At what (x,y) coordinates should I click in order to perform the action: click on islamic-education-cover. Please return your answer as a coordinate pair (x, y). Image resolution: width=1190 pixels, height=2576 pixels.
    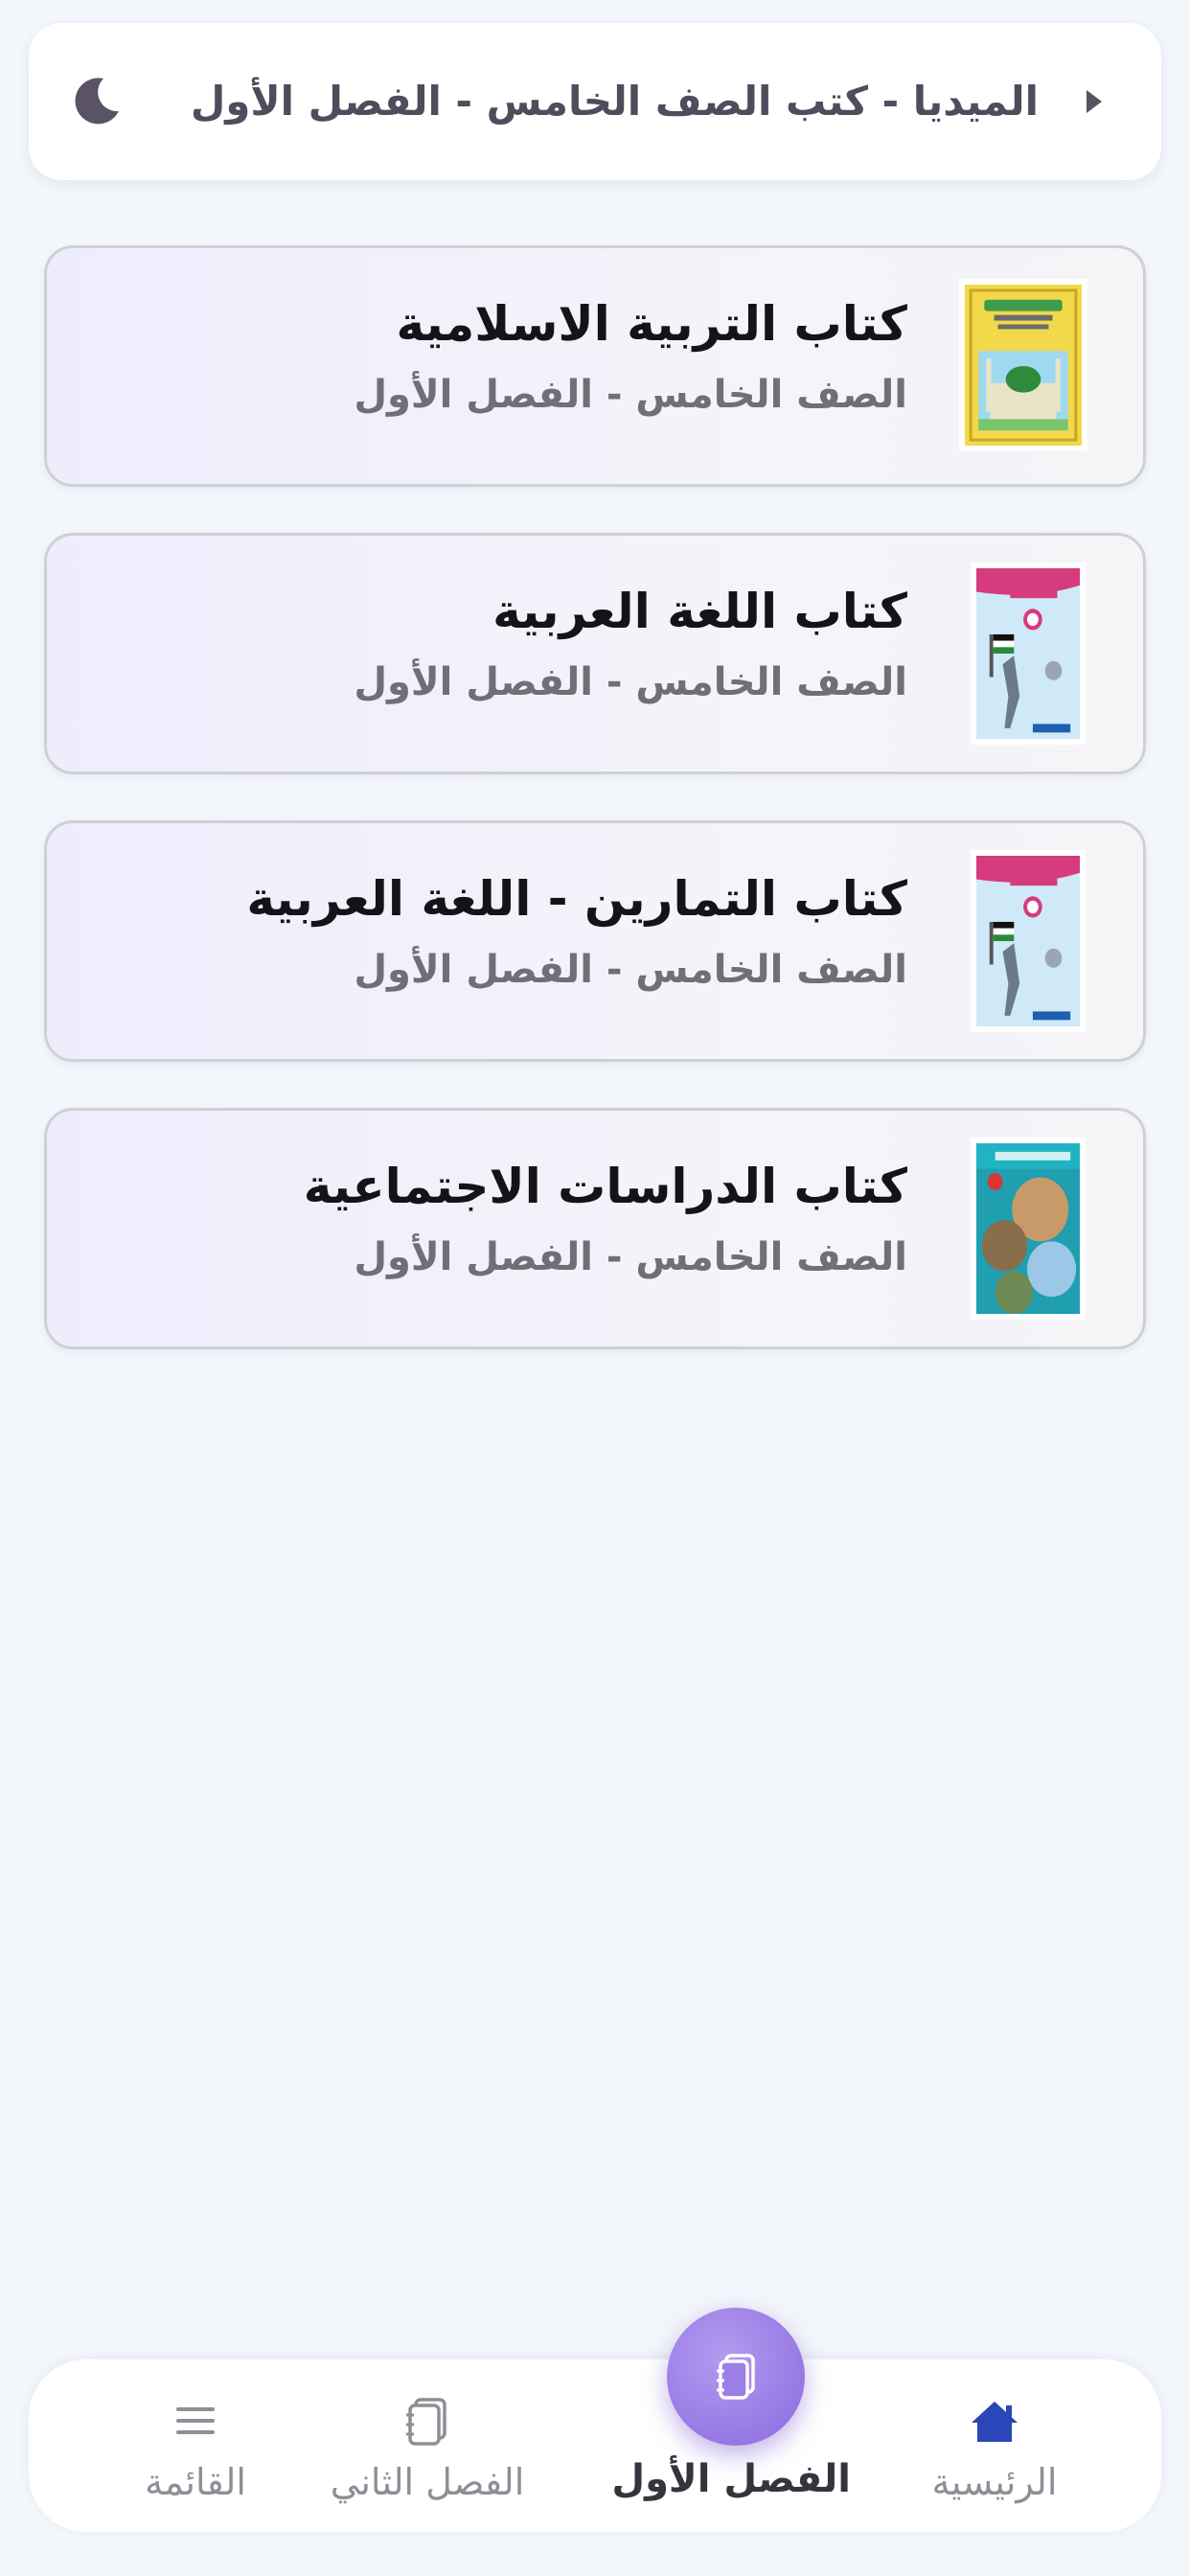
    Looking at the image, I should click on (1023, 365).